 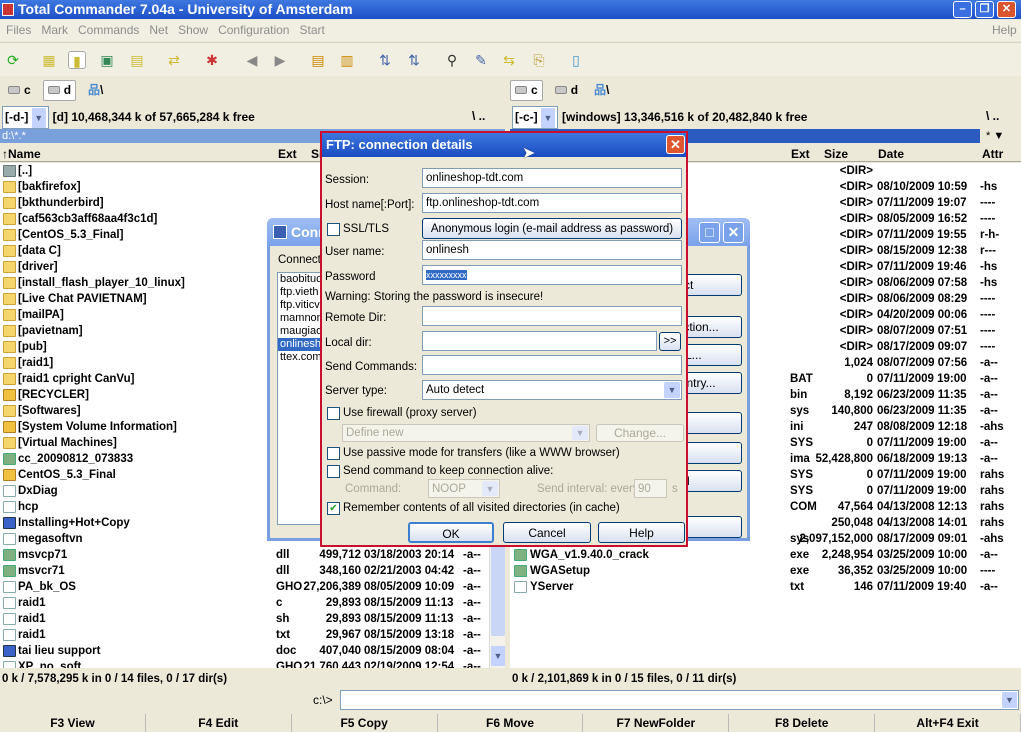 I want to click on keepalive-command-select: NOOP ▼, so click(x=464, y=488).